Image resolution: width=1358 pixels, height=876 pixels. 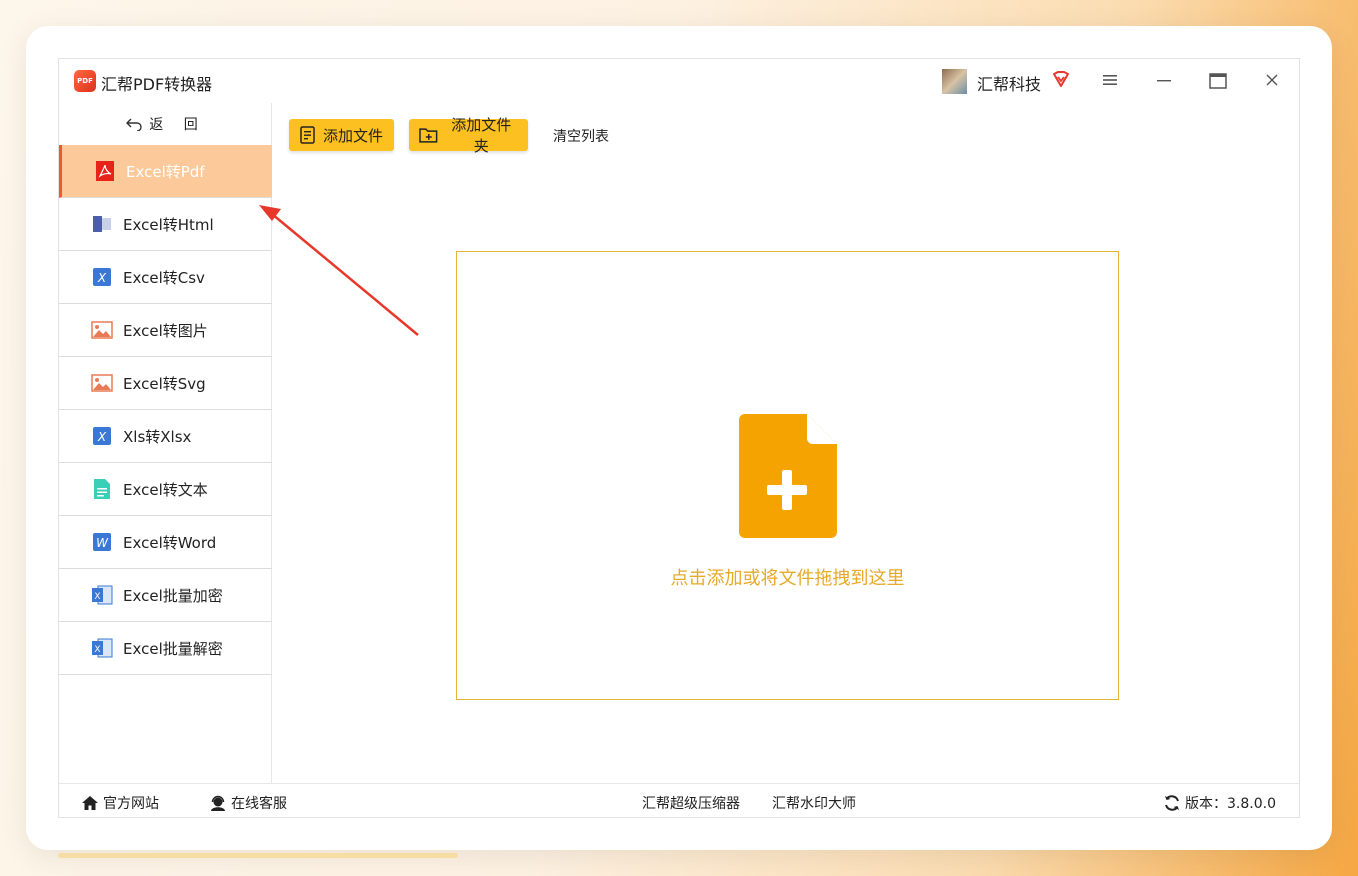 What do you see at coordinates (218, 803) in the screenshot?
I see `headset-icon` at bounding box center [218, 803].